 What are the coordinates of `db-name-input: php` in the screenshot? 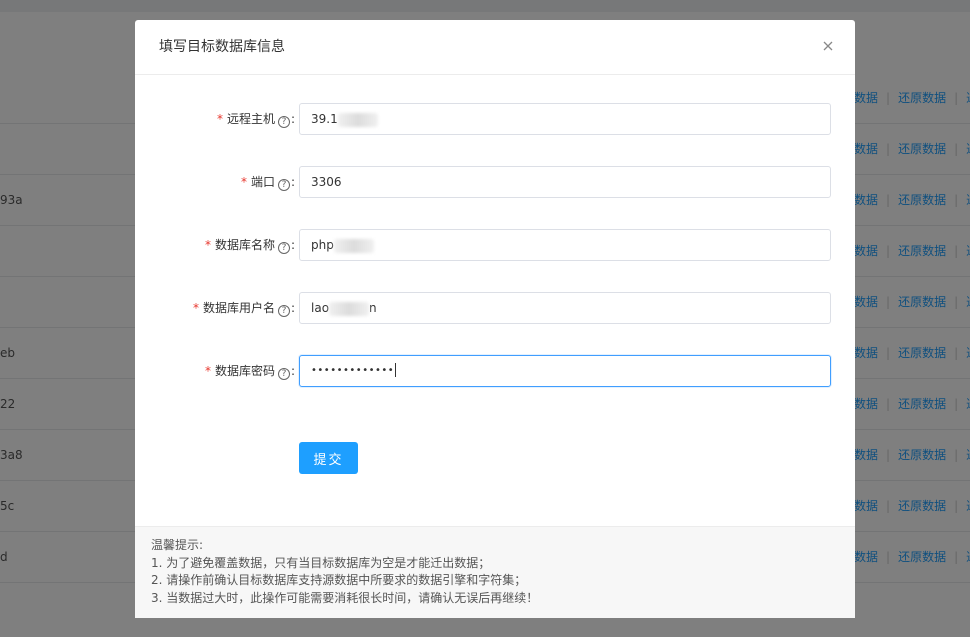 It's located at (565, 245).